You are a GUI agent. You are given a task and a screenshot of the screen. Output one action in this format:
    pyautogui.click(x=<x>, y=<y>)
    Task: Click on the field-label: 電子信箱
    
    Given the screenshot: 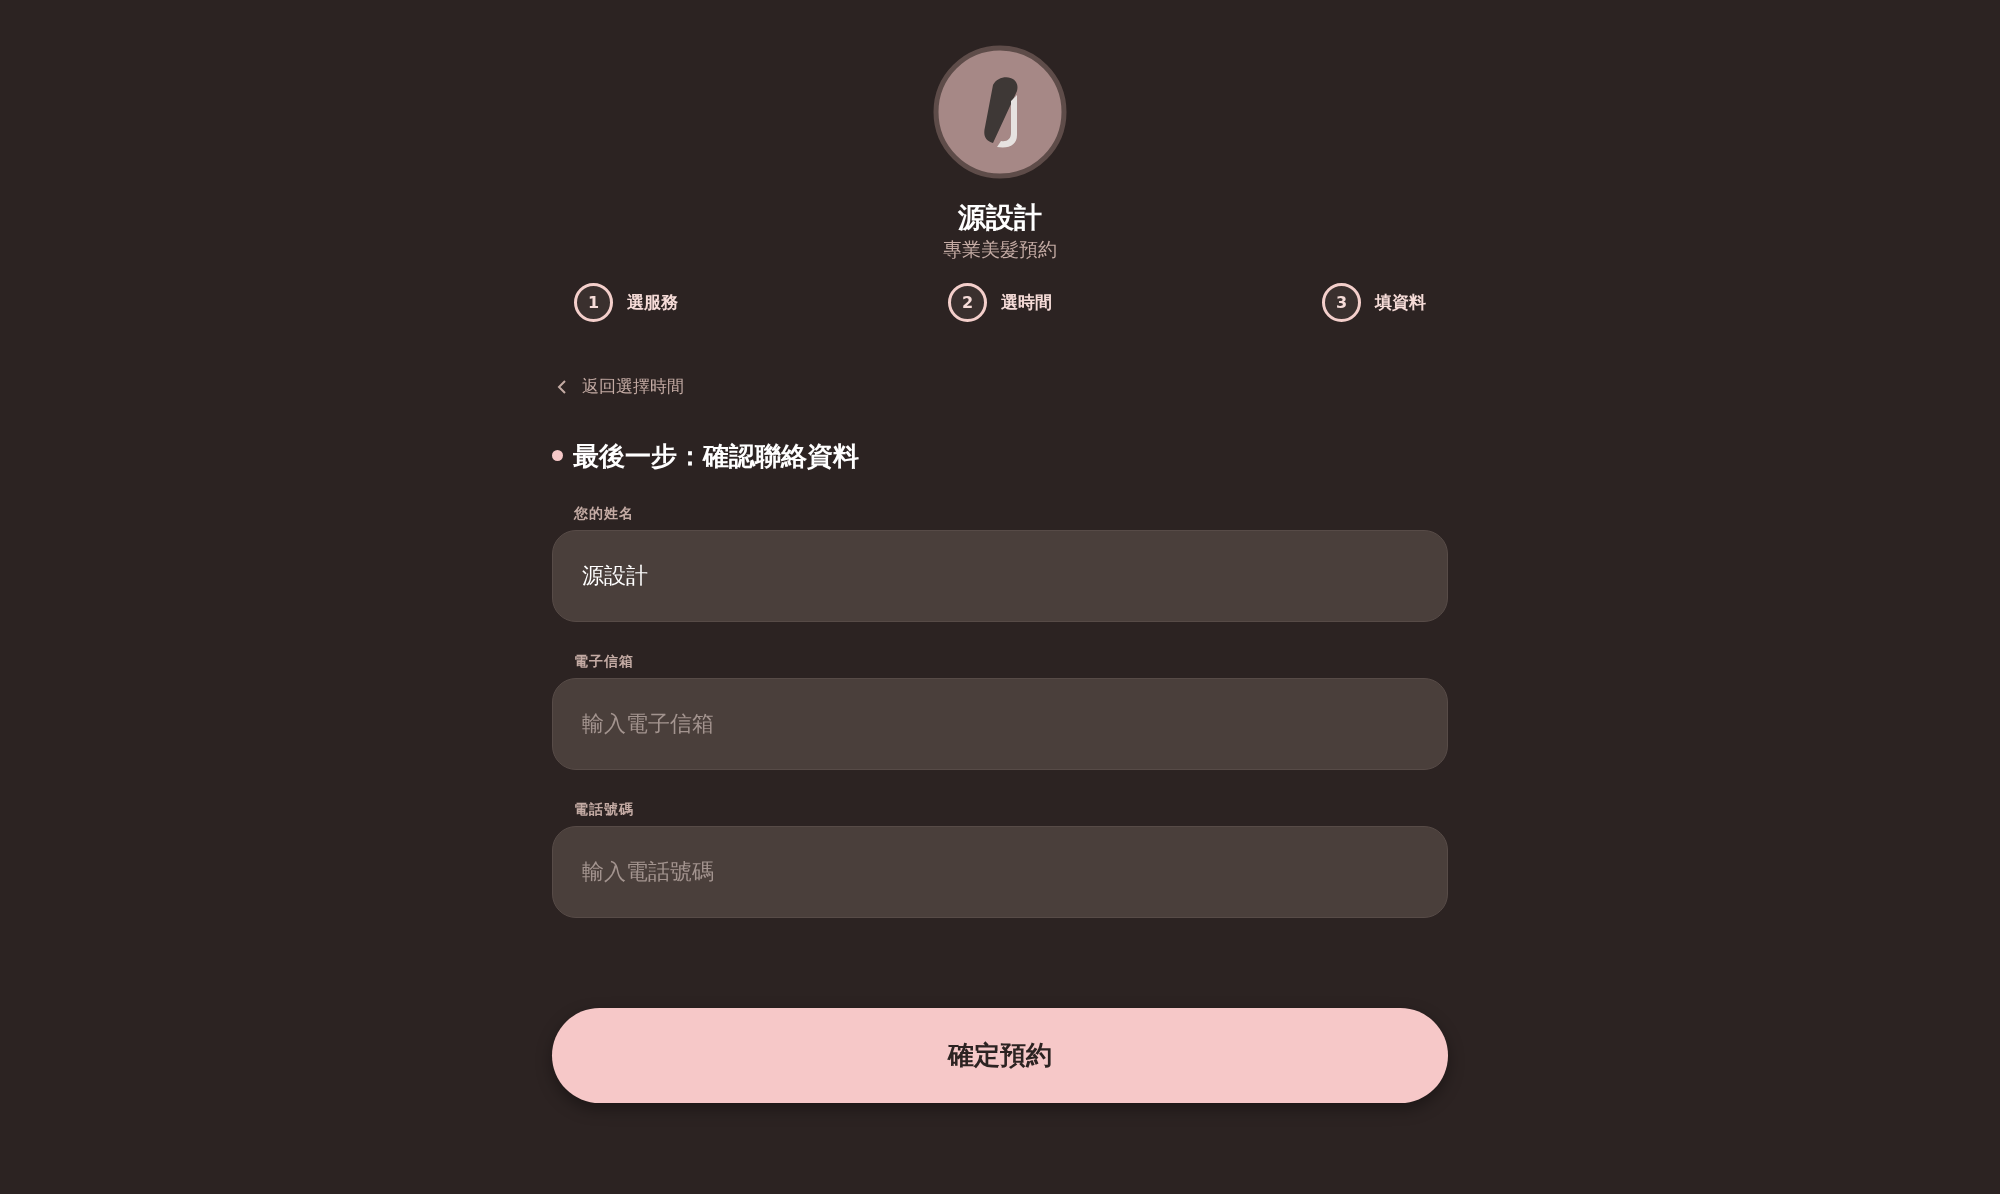 What is the action you would take?
    pyautogui.click(x=604, y=660)
    